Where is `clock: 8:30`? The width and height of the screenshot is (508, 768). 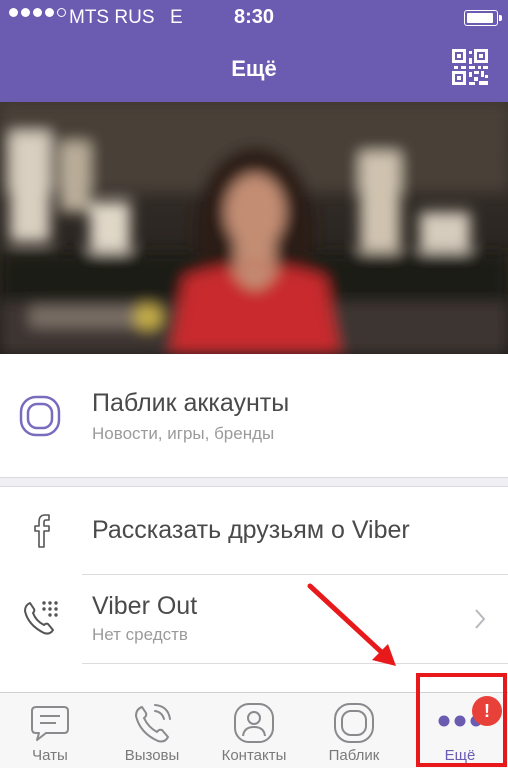 clock: 8:30 is located at coordinates (254, 17).